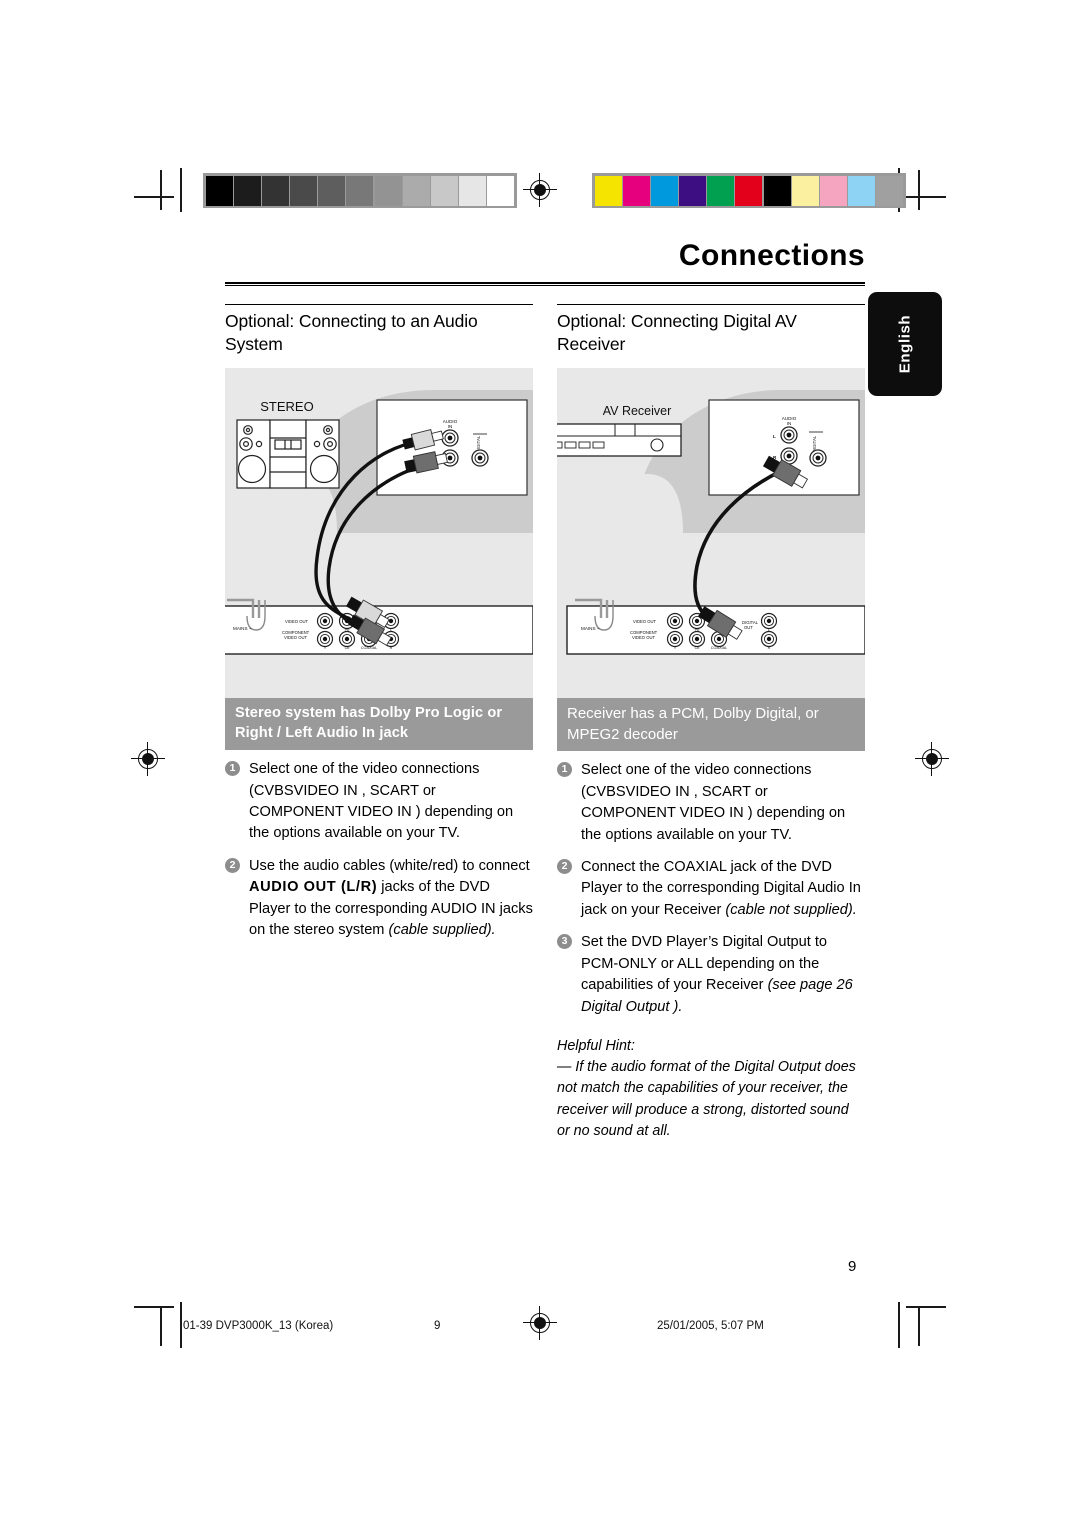 The width and height of the screenshot is (1080, 1528). I want to click on svg-text: L, so click(774, 436).